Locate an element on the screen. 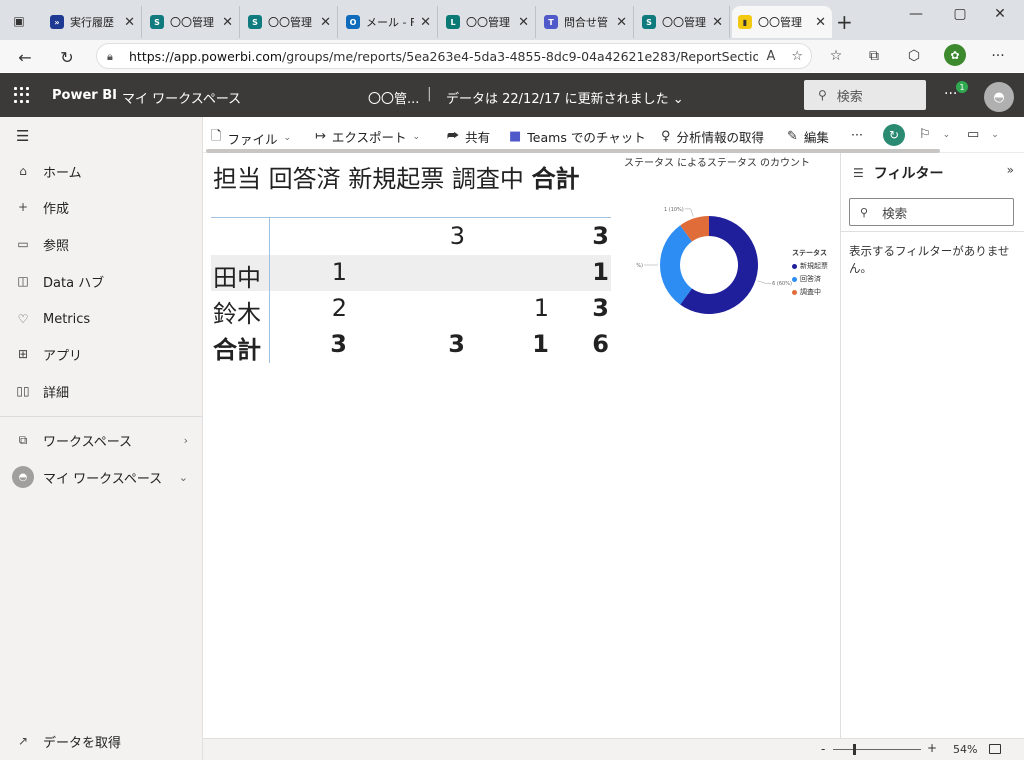 The image size is (1024, 760). browser-menu-icon: ··· is located at coordinates (998, 57).